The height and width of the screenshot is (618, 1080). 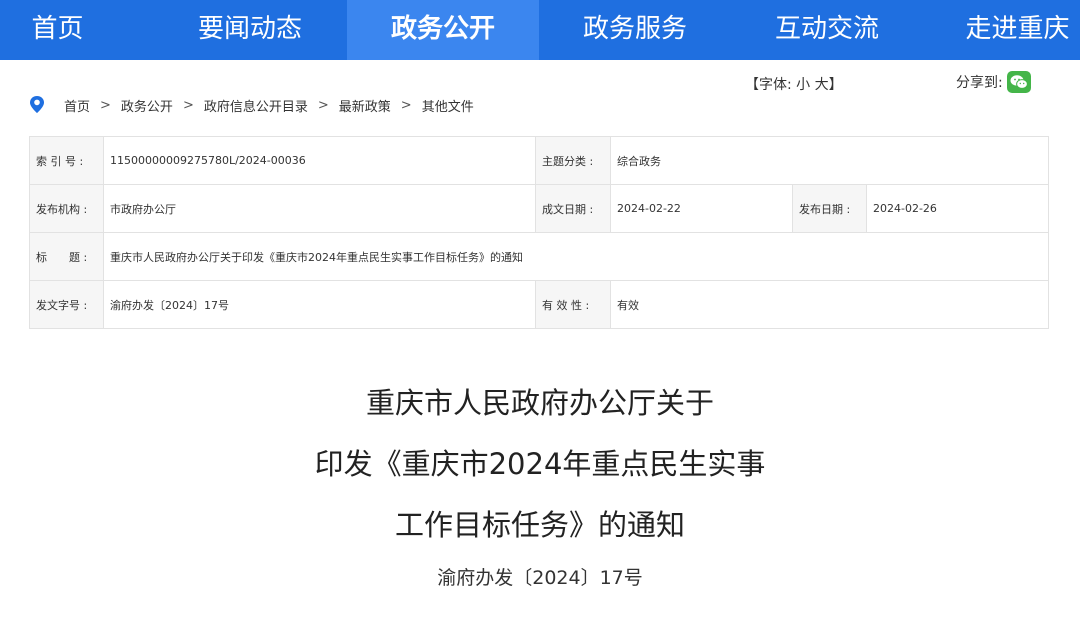 What do you see at coordinates (147, 105) in the screenshot?
I see `breadcrumb-government-affairs: 政务公开` at bounding box center [147, 105].